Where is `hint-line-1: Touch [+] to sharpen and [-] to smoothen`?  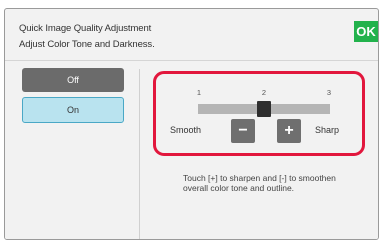 hint-line-1: Touch [+] to sharpen and [-] to smoothen is located at coordinates (259, 178).